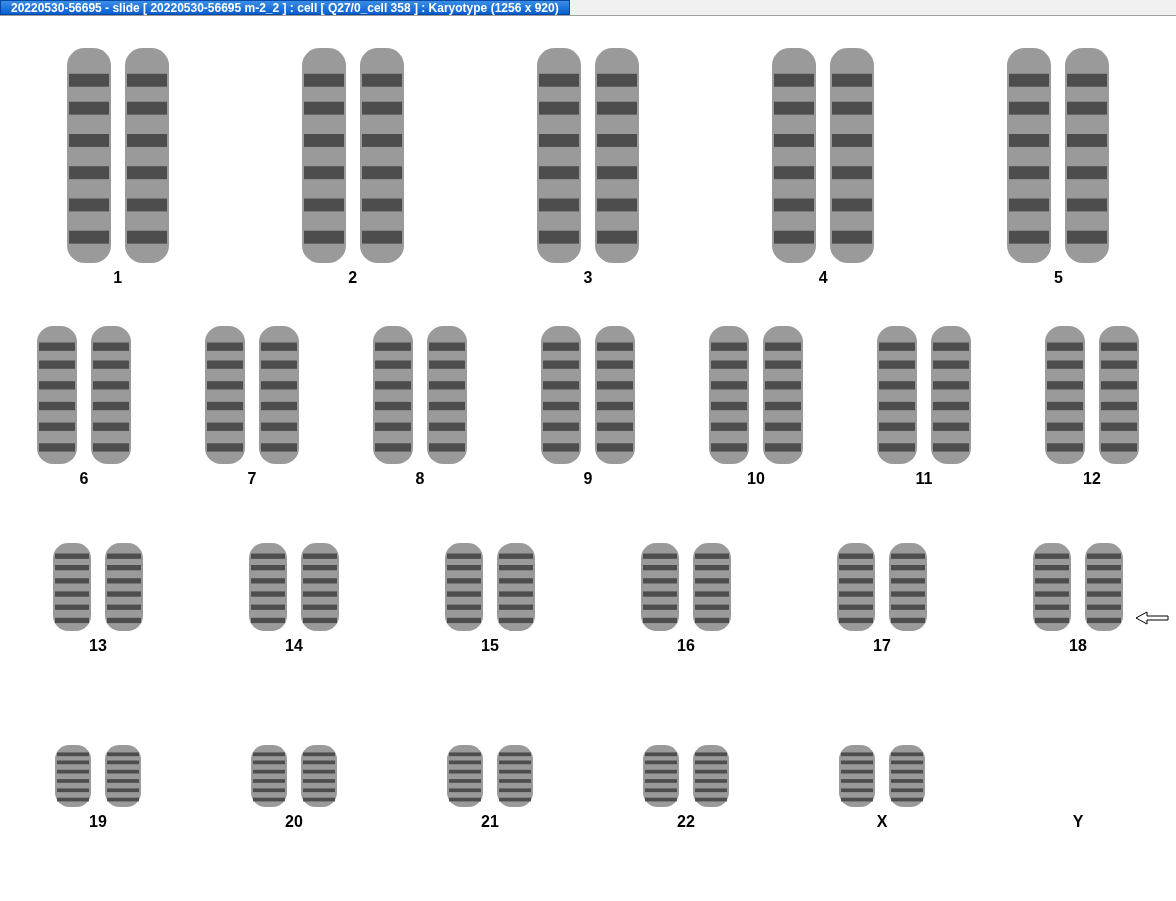  What do you see at coordinates (98, 822) in the screenshot?
I see `chromosome-label: 19` at bounding box center [98, 822].